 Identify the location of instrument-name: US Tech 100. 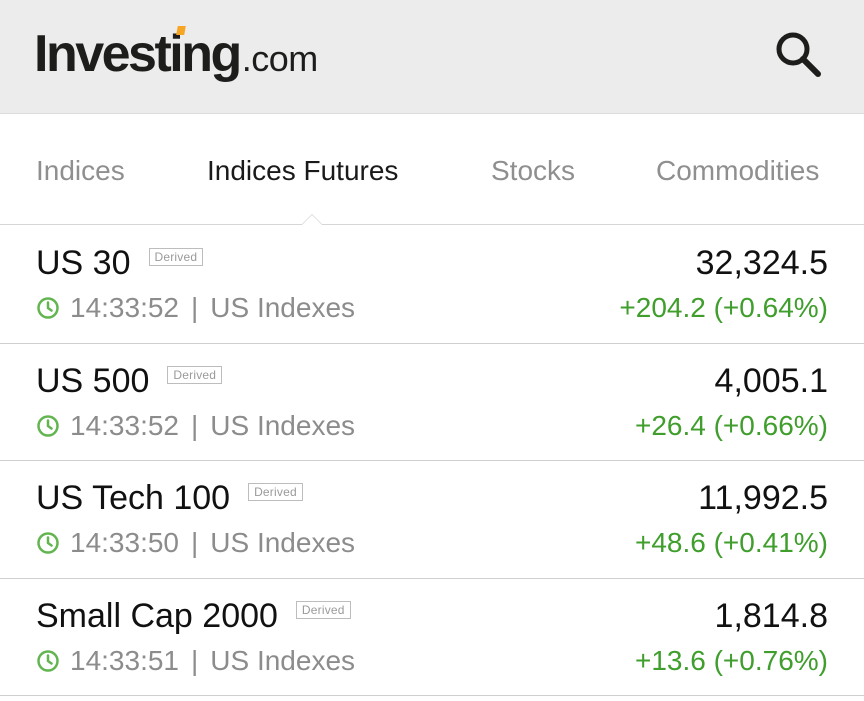
(133, 498).